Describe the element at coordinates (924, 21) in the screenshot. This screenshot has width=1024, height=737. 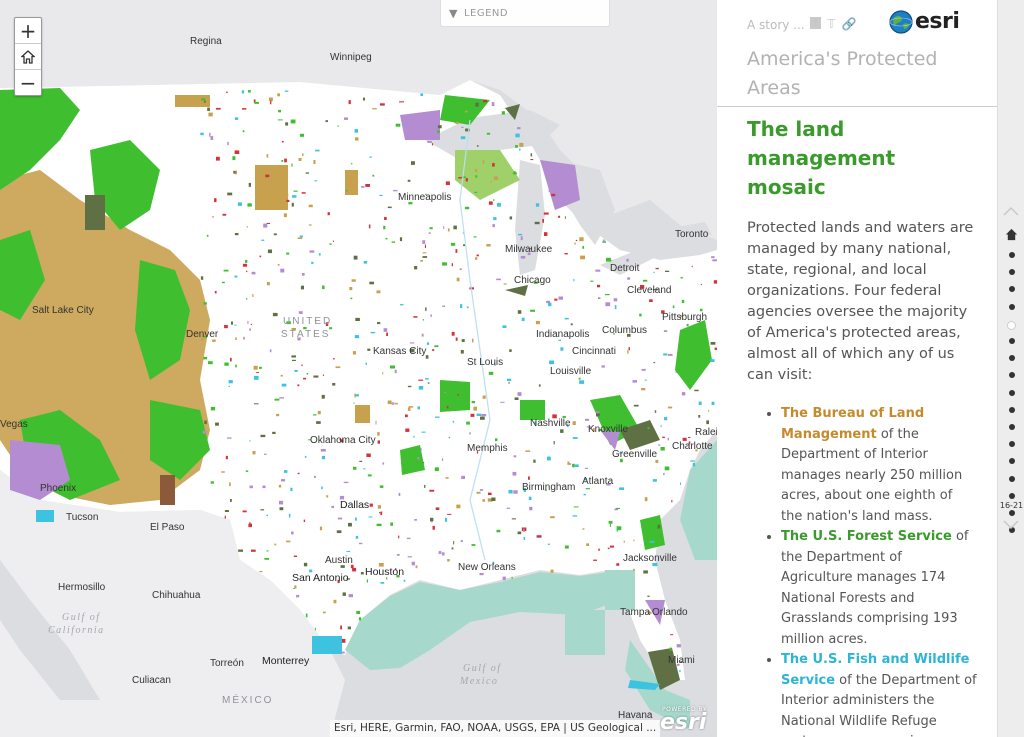
I see `esri-logo: esri` at that location.